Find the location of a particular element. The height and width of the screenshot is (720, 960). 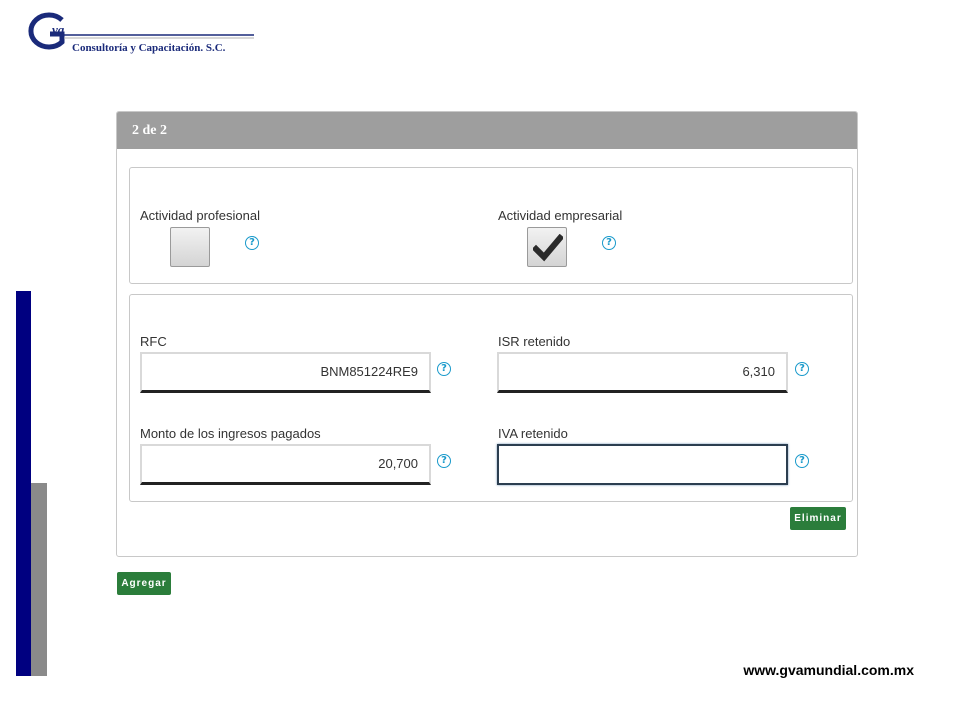

actividad-empresarial-checkbox is located at coordinates (547, 247).